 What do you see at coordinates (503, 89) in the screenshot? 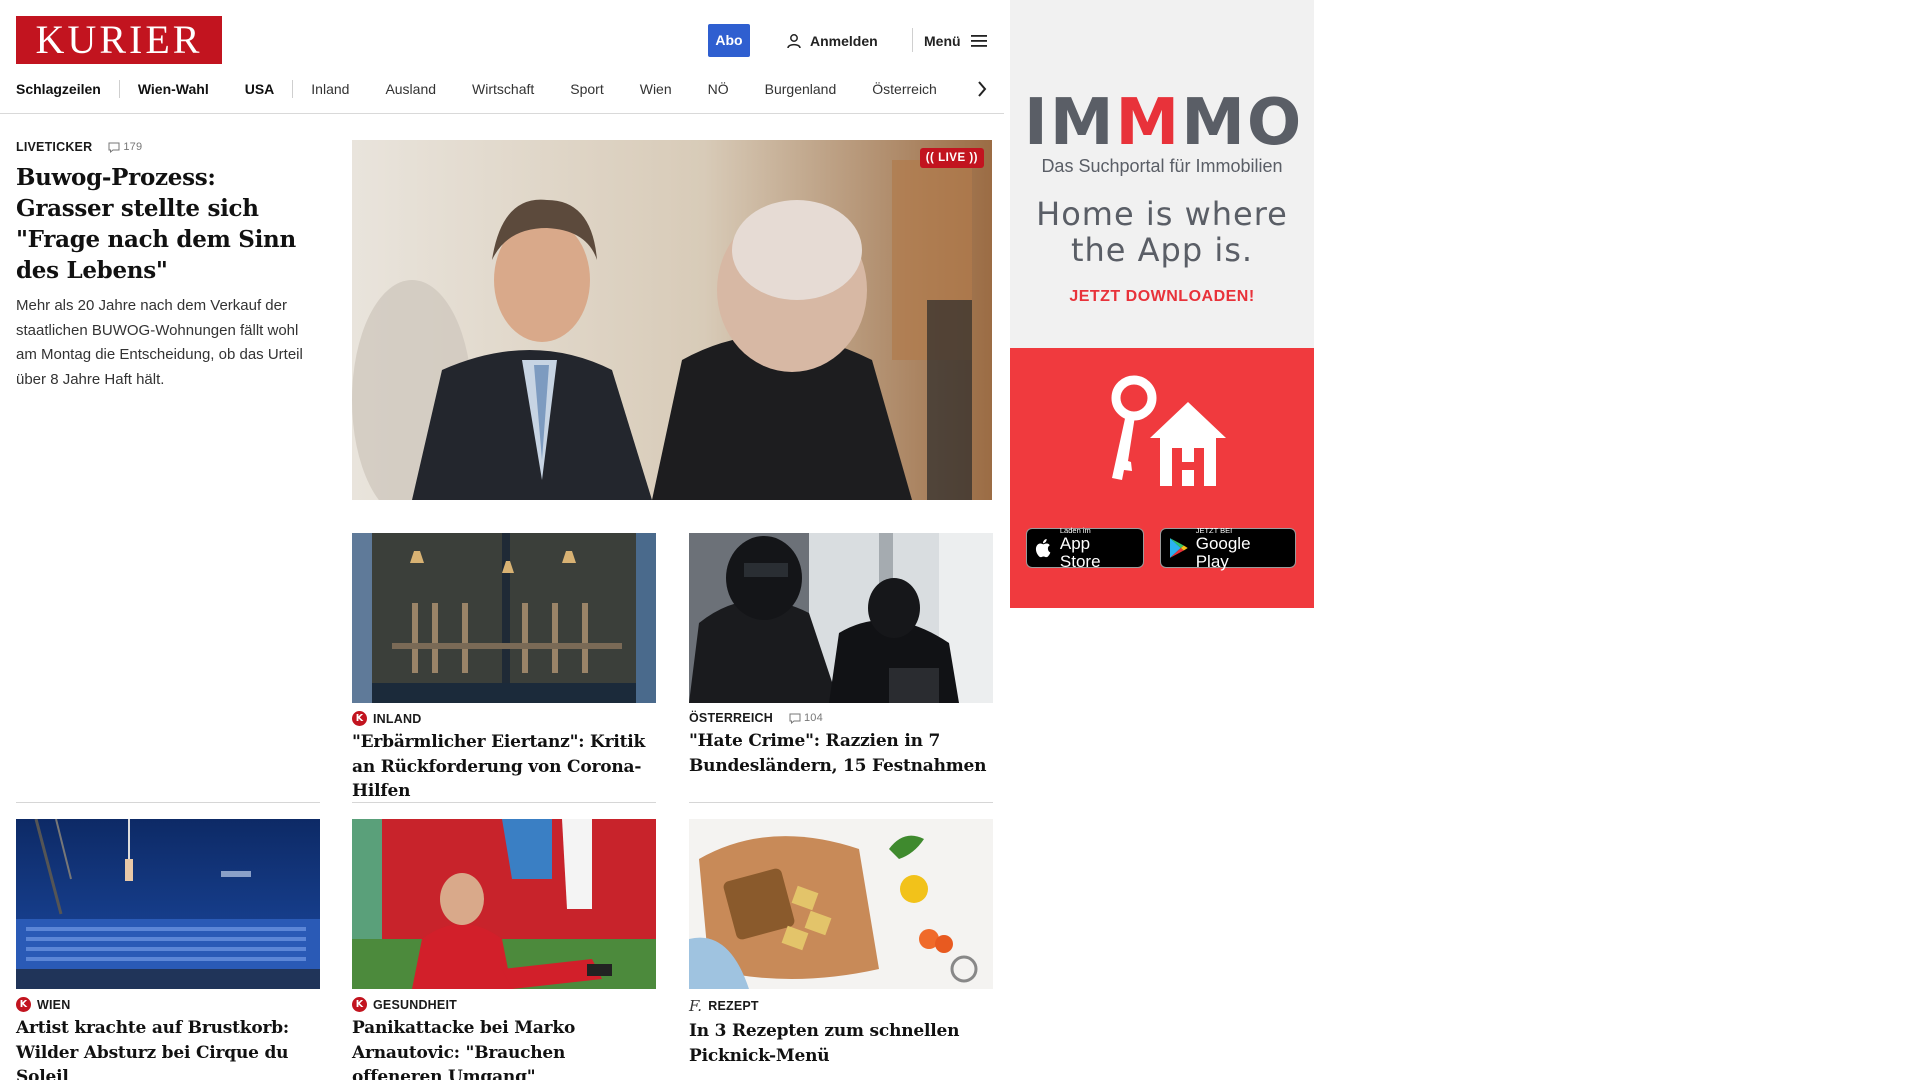
I see `nav-item-wirtschaft: Wirtschaft` at bounding box center [503, 89].